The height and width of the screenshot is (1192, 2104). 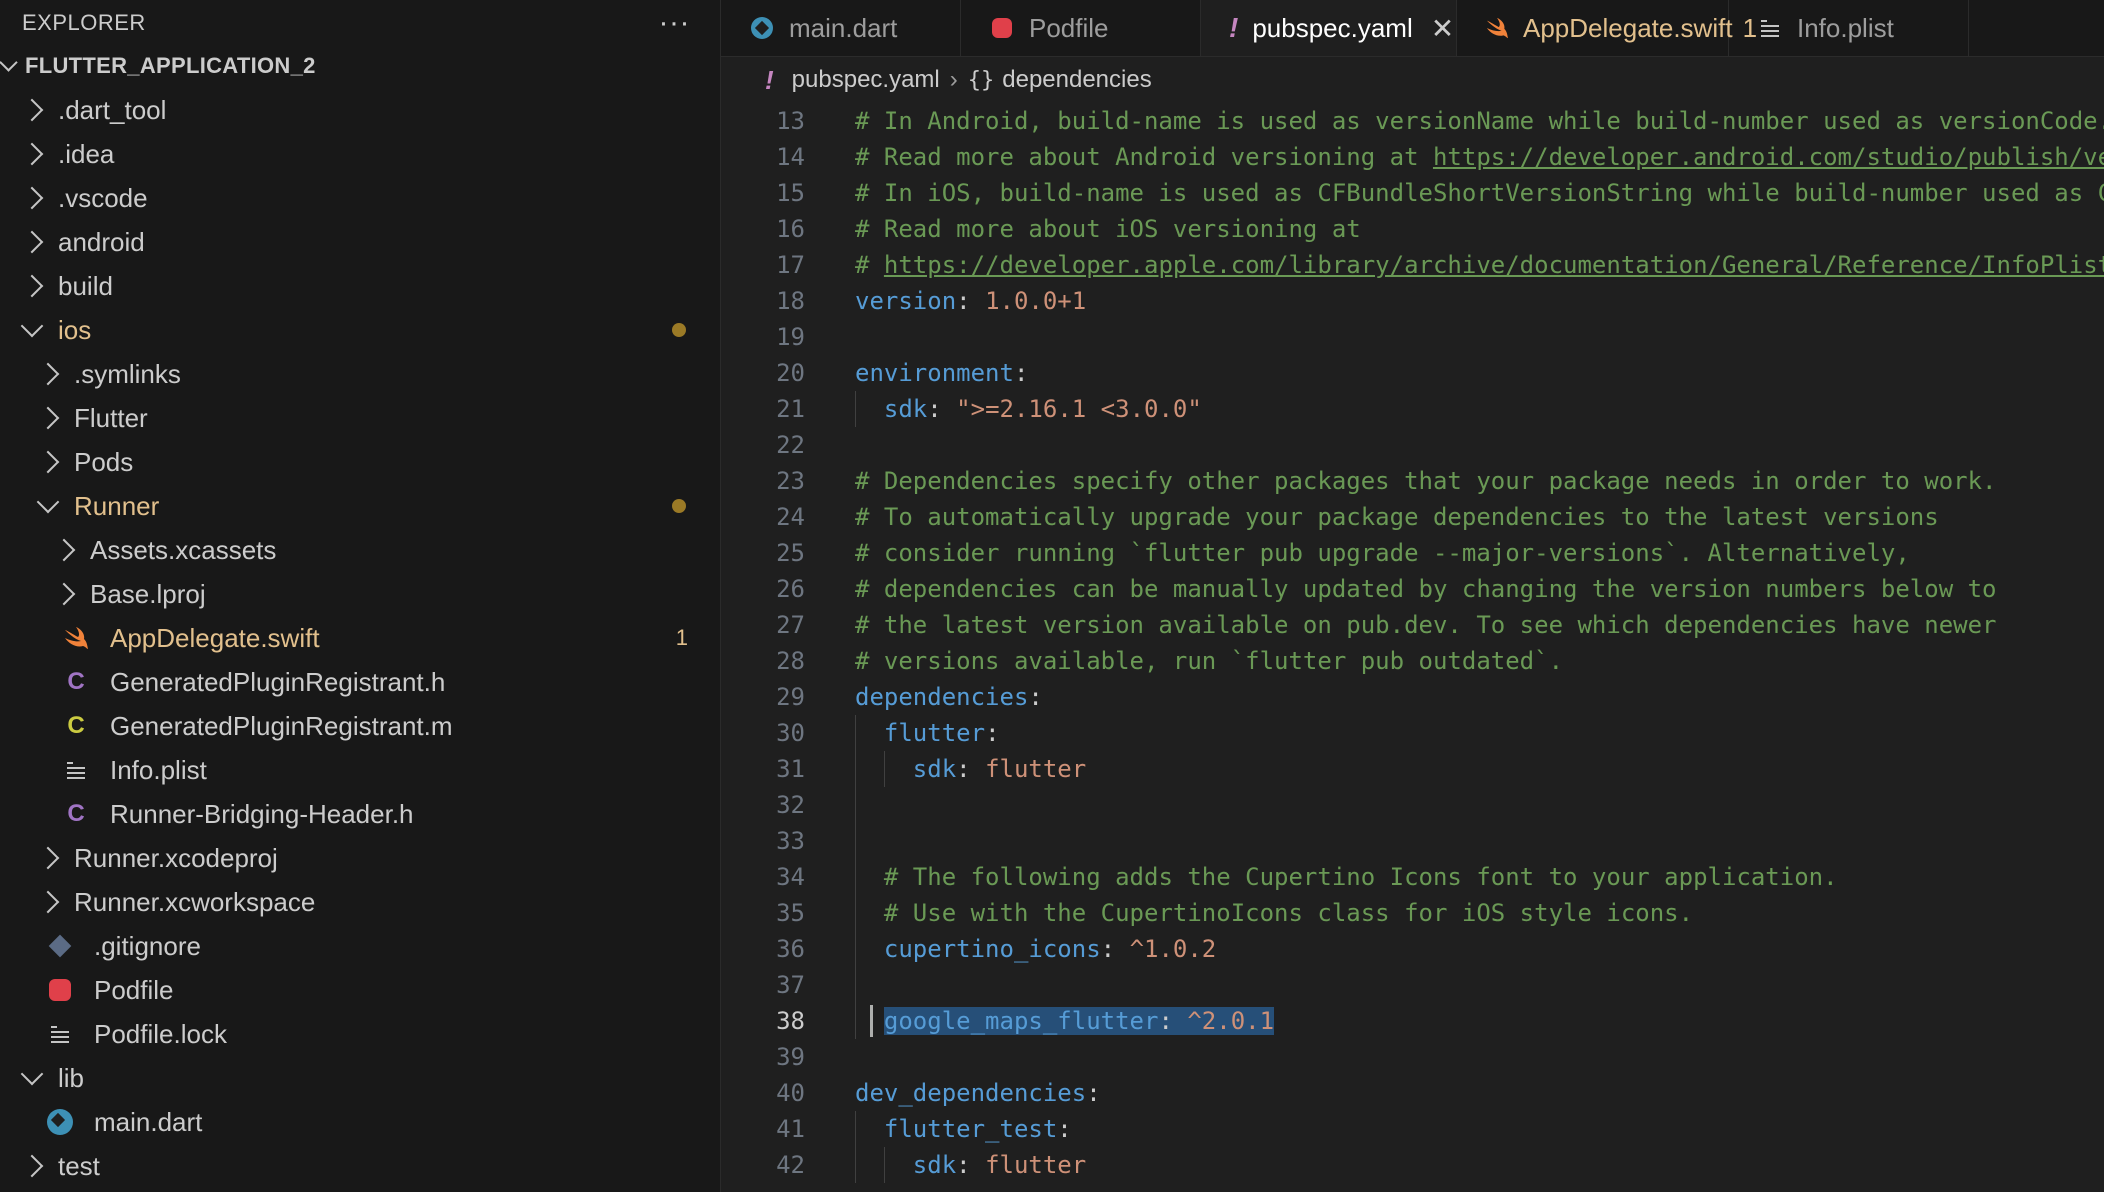 I want to click on objc-file-icon: C, so click(x=76, y=725).